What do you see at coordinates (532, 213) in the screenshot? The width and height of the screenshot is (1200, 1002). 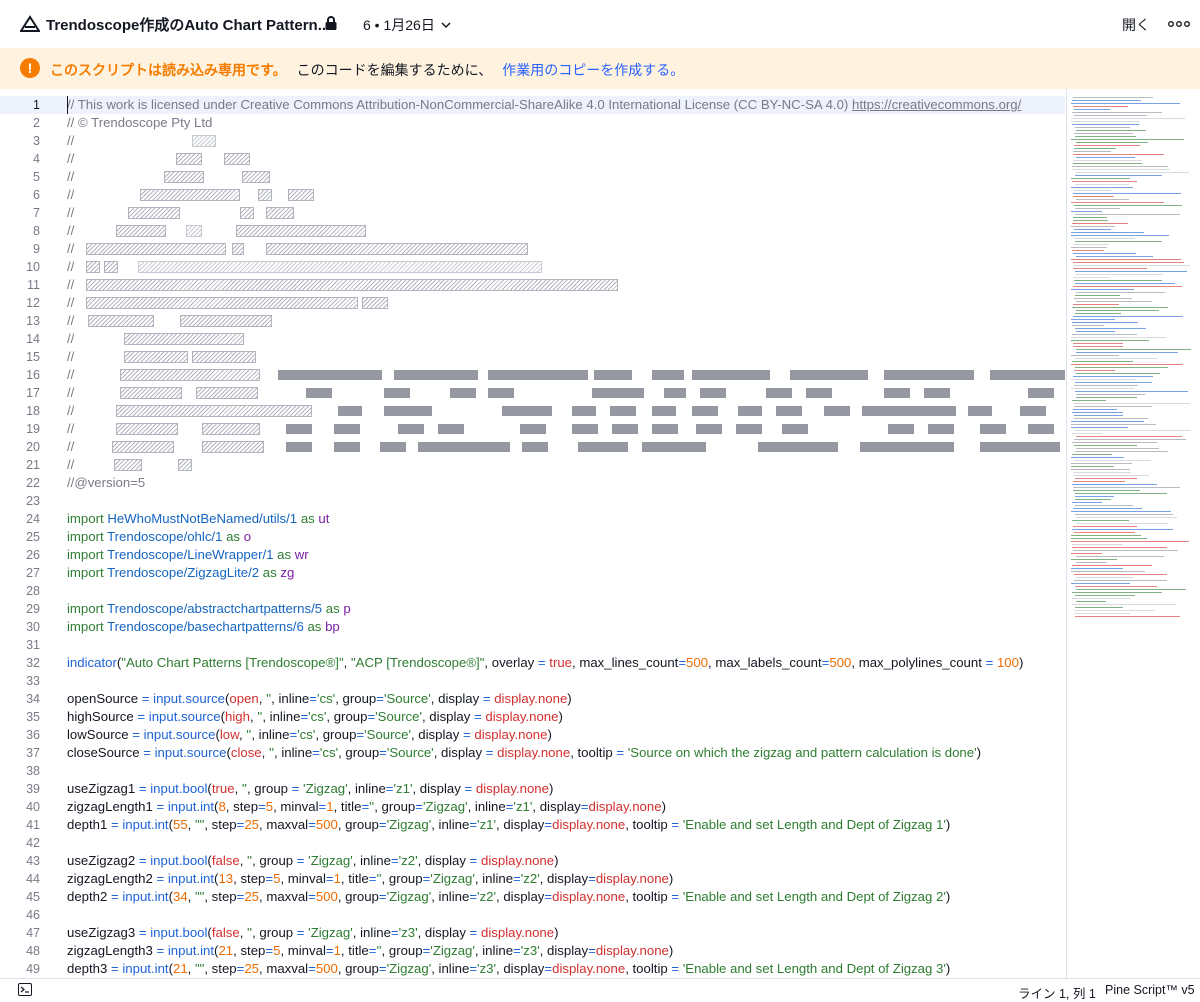 I see `code-line: 7 //` at bounding box center [532, 213].